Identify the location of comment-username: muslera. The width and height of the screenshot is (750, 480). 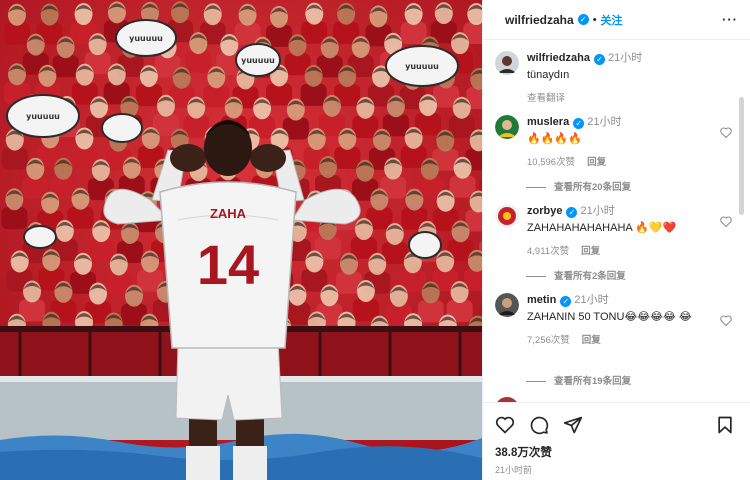
(548, 122).